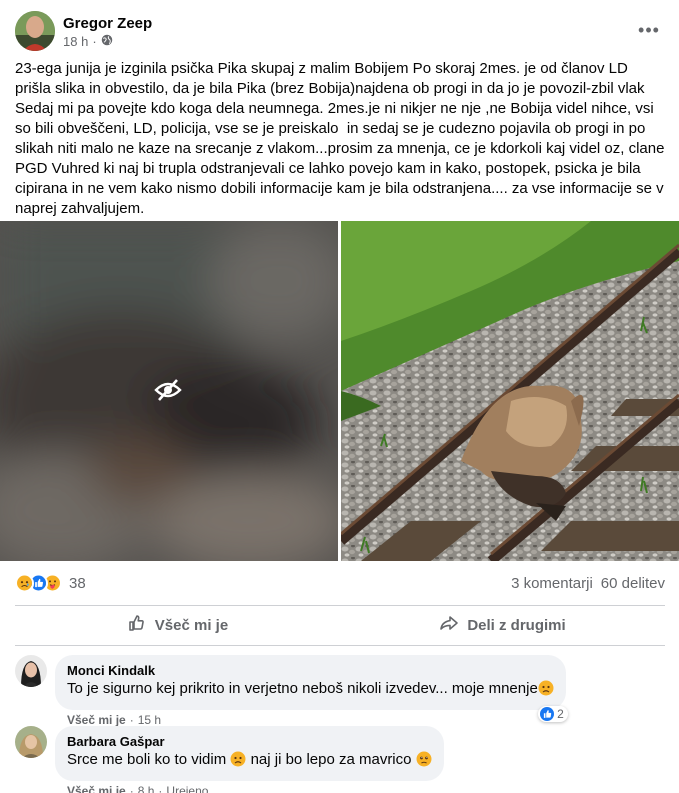 Image resolution: width=679 pixels, height=793 pixels. What do you see at coordinates (329, 759) in the screenshot?
I see `comment-text-part-b: naj ji bo lepo za mavrico` at bounding box center [329, 759].